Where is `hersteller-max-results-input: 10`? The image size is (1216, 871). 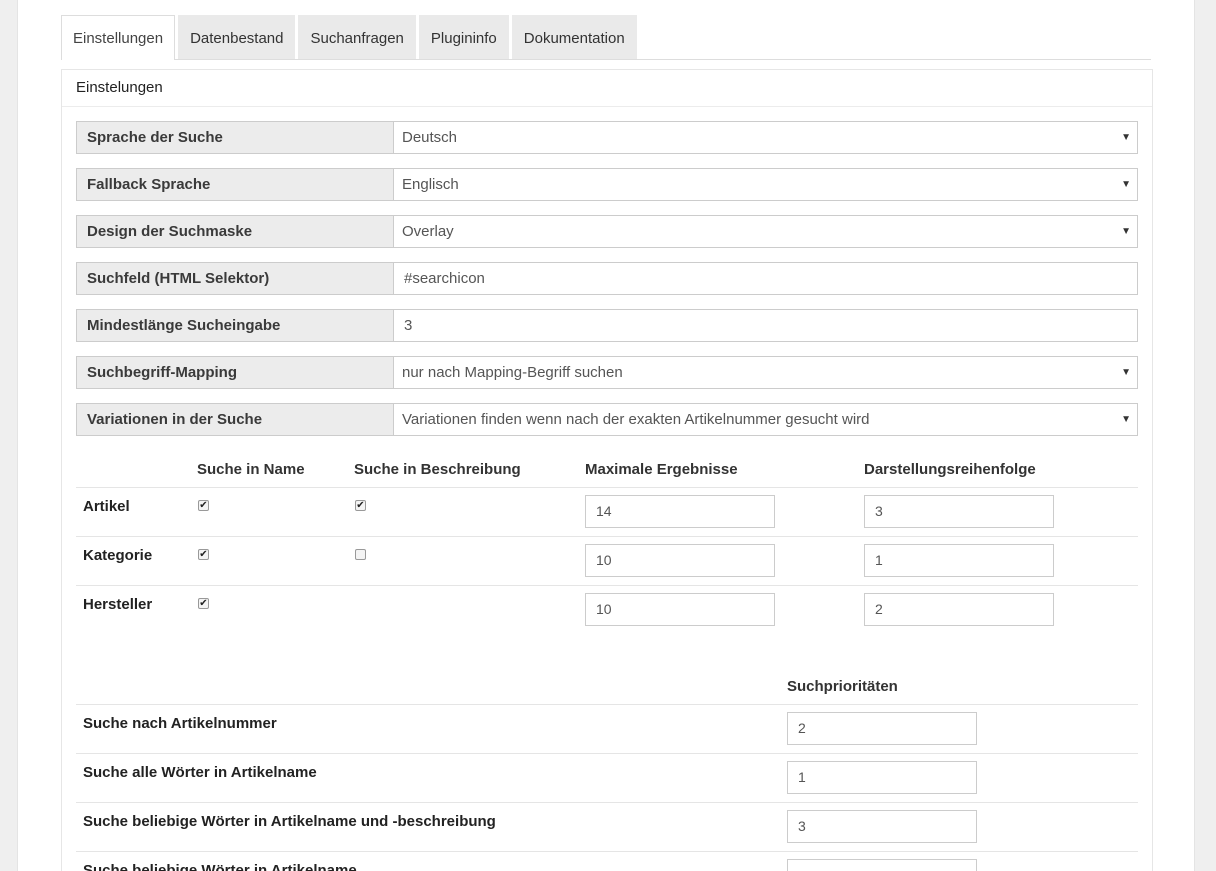
hersteller-max-results-input: 10 is located at coordinates (680, 609).